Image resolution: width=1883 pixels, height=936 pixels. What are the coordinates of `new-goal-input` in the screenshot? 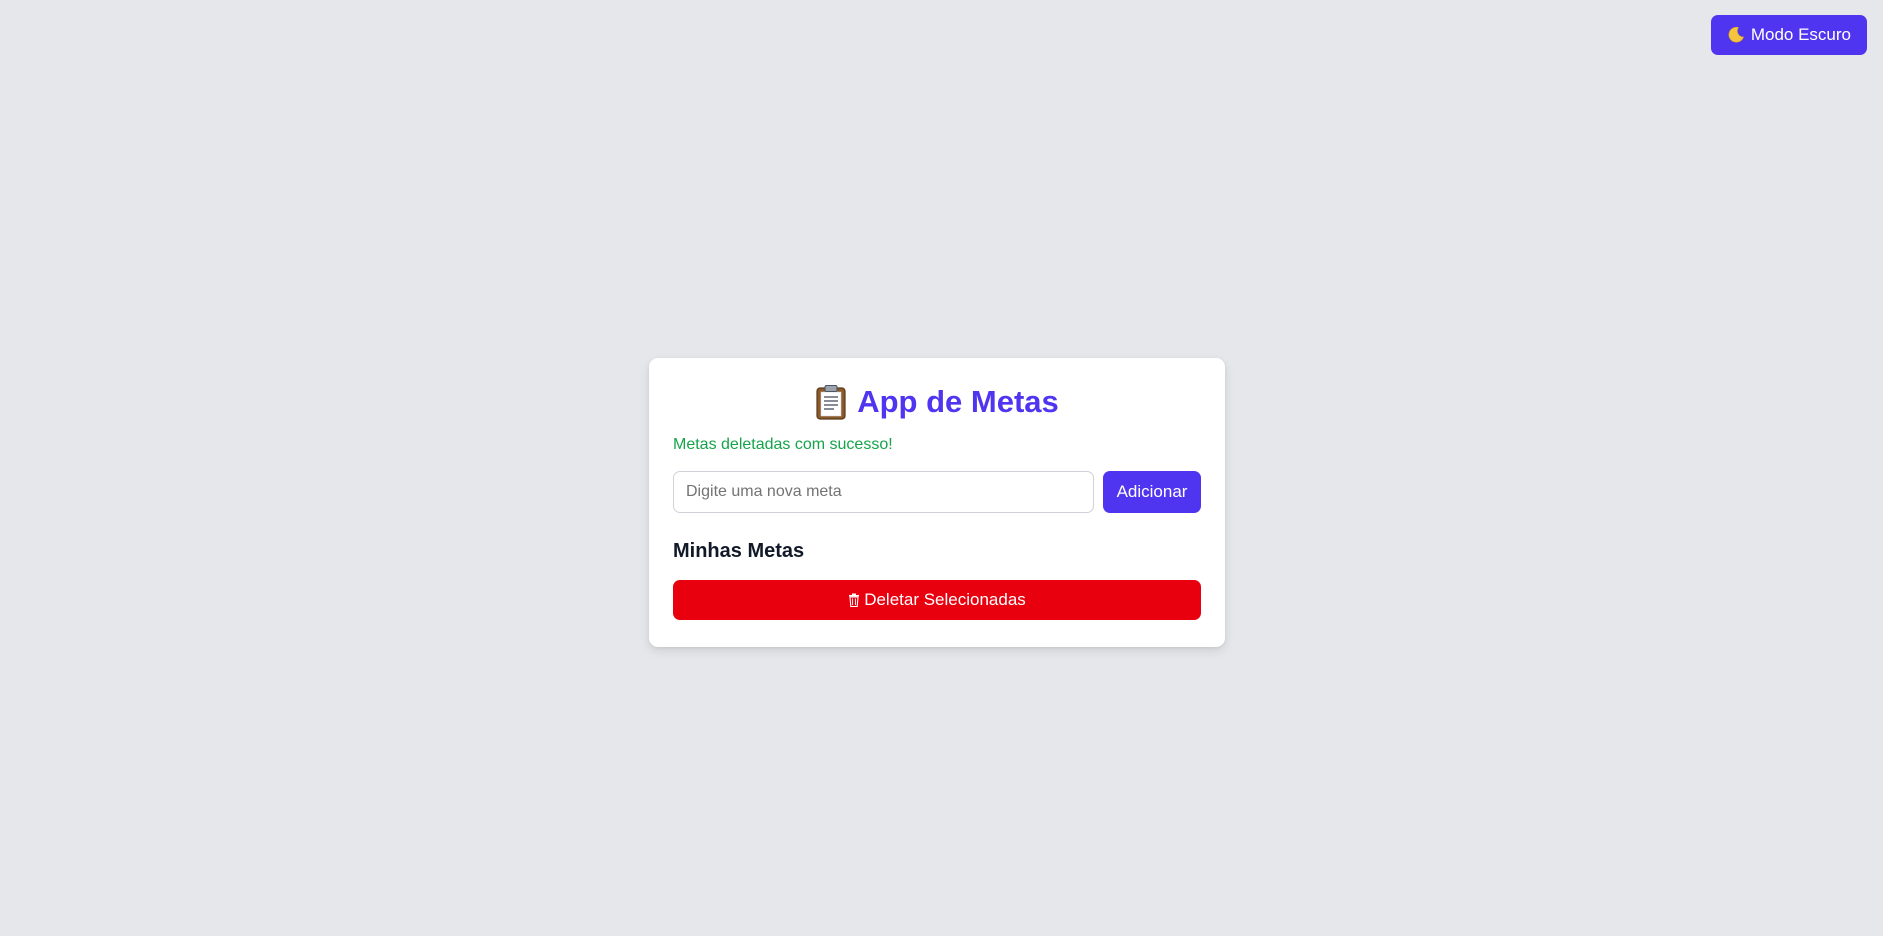 It's located at (883, 492).